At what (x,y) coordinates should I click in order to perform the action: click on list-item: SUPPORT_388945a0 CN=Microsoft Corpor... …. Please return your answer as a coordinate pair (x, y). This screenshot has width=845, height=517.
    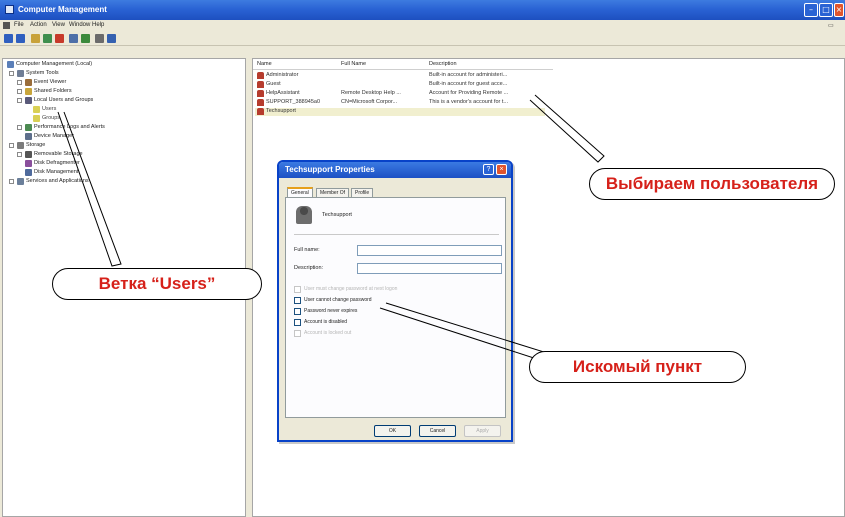
    Looking at the image, I should click on (400, 103).